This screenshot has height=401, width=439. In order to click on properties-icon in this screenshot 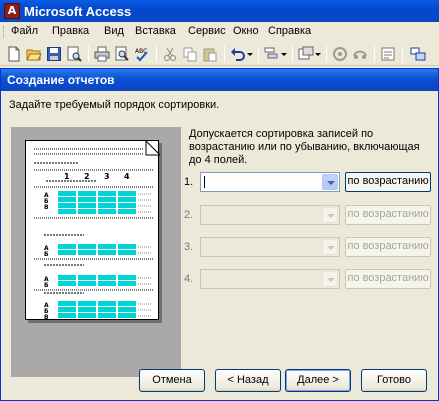, I will do `click(388, 54)`.